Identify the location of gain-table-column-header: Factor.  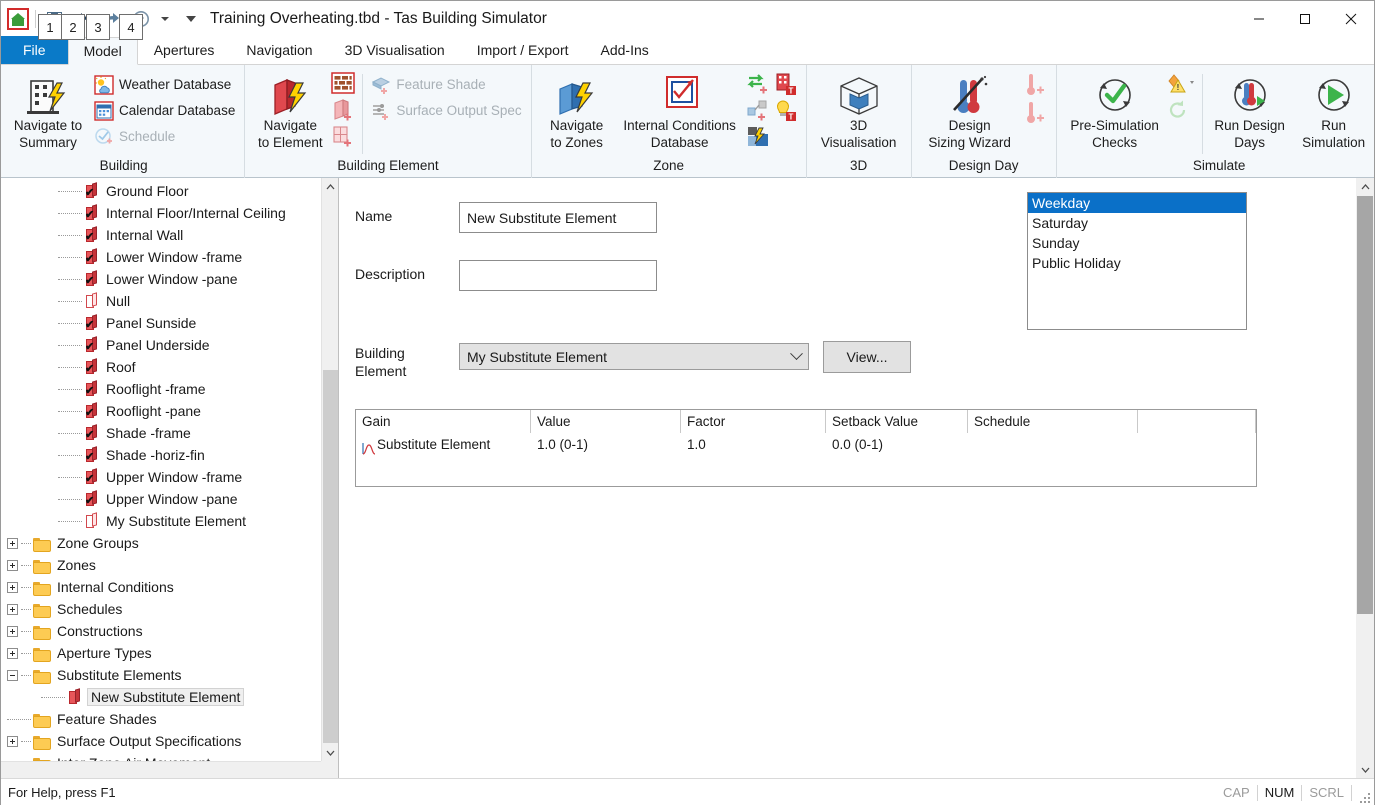
(753, 421).